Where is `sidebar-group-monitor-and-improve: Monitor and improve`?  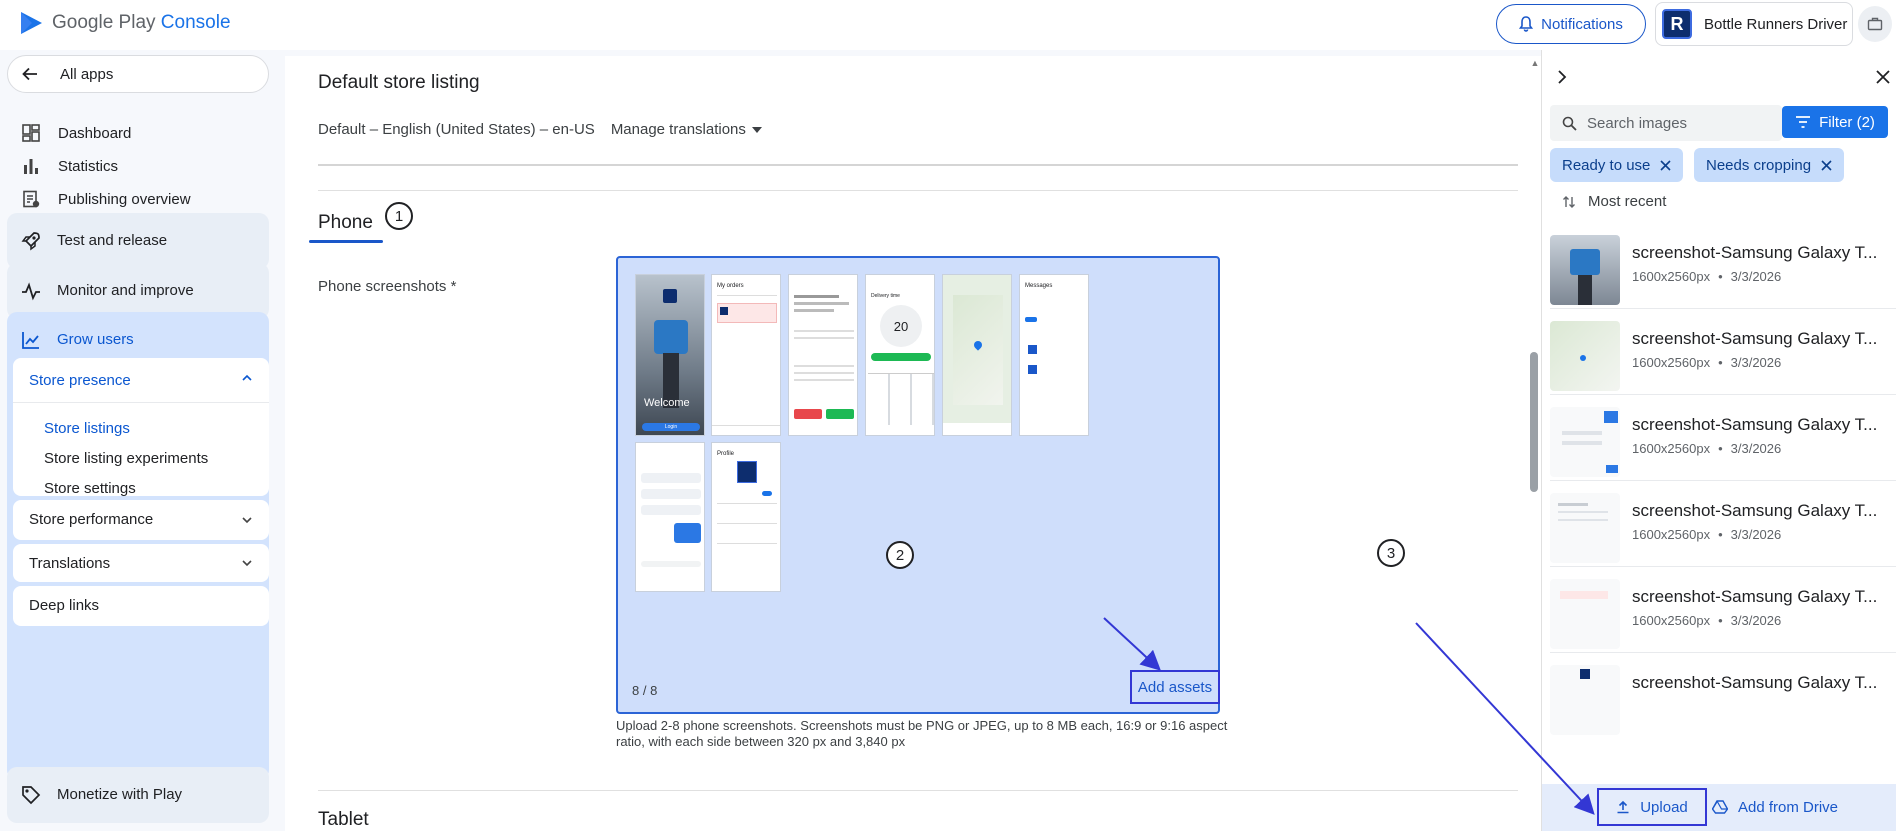 sidebar-group-monitor-and-improve: Monitor and improve is located at coordinates (138, 291).